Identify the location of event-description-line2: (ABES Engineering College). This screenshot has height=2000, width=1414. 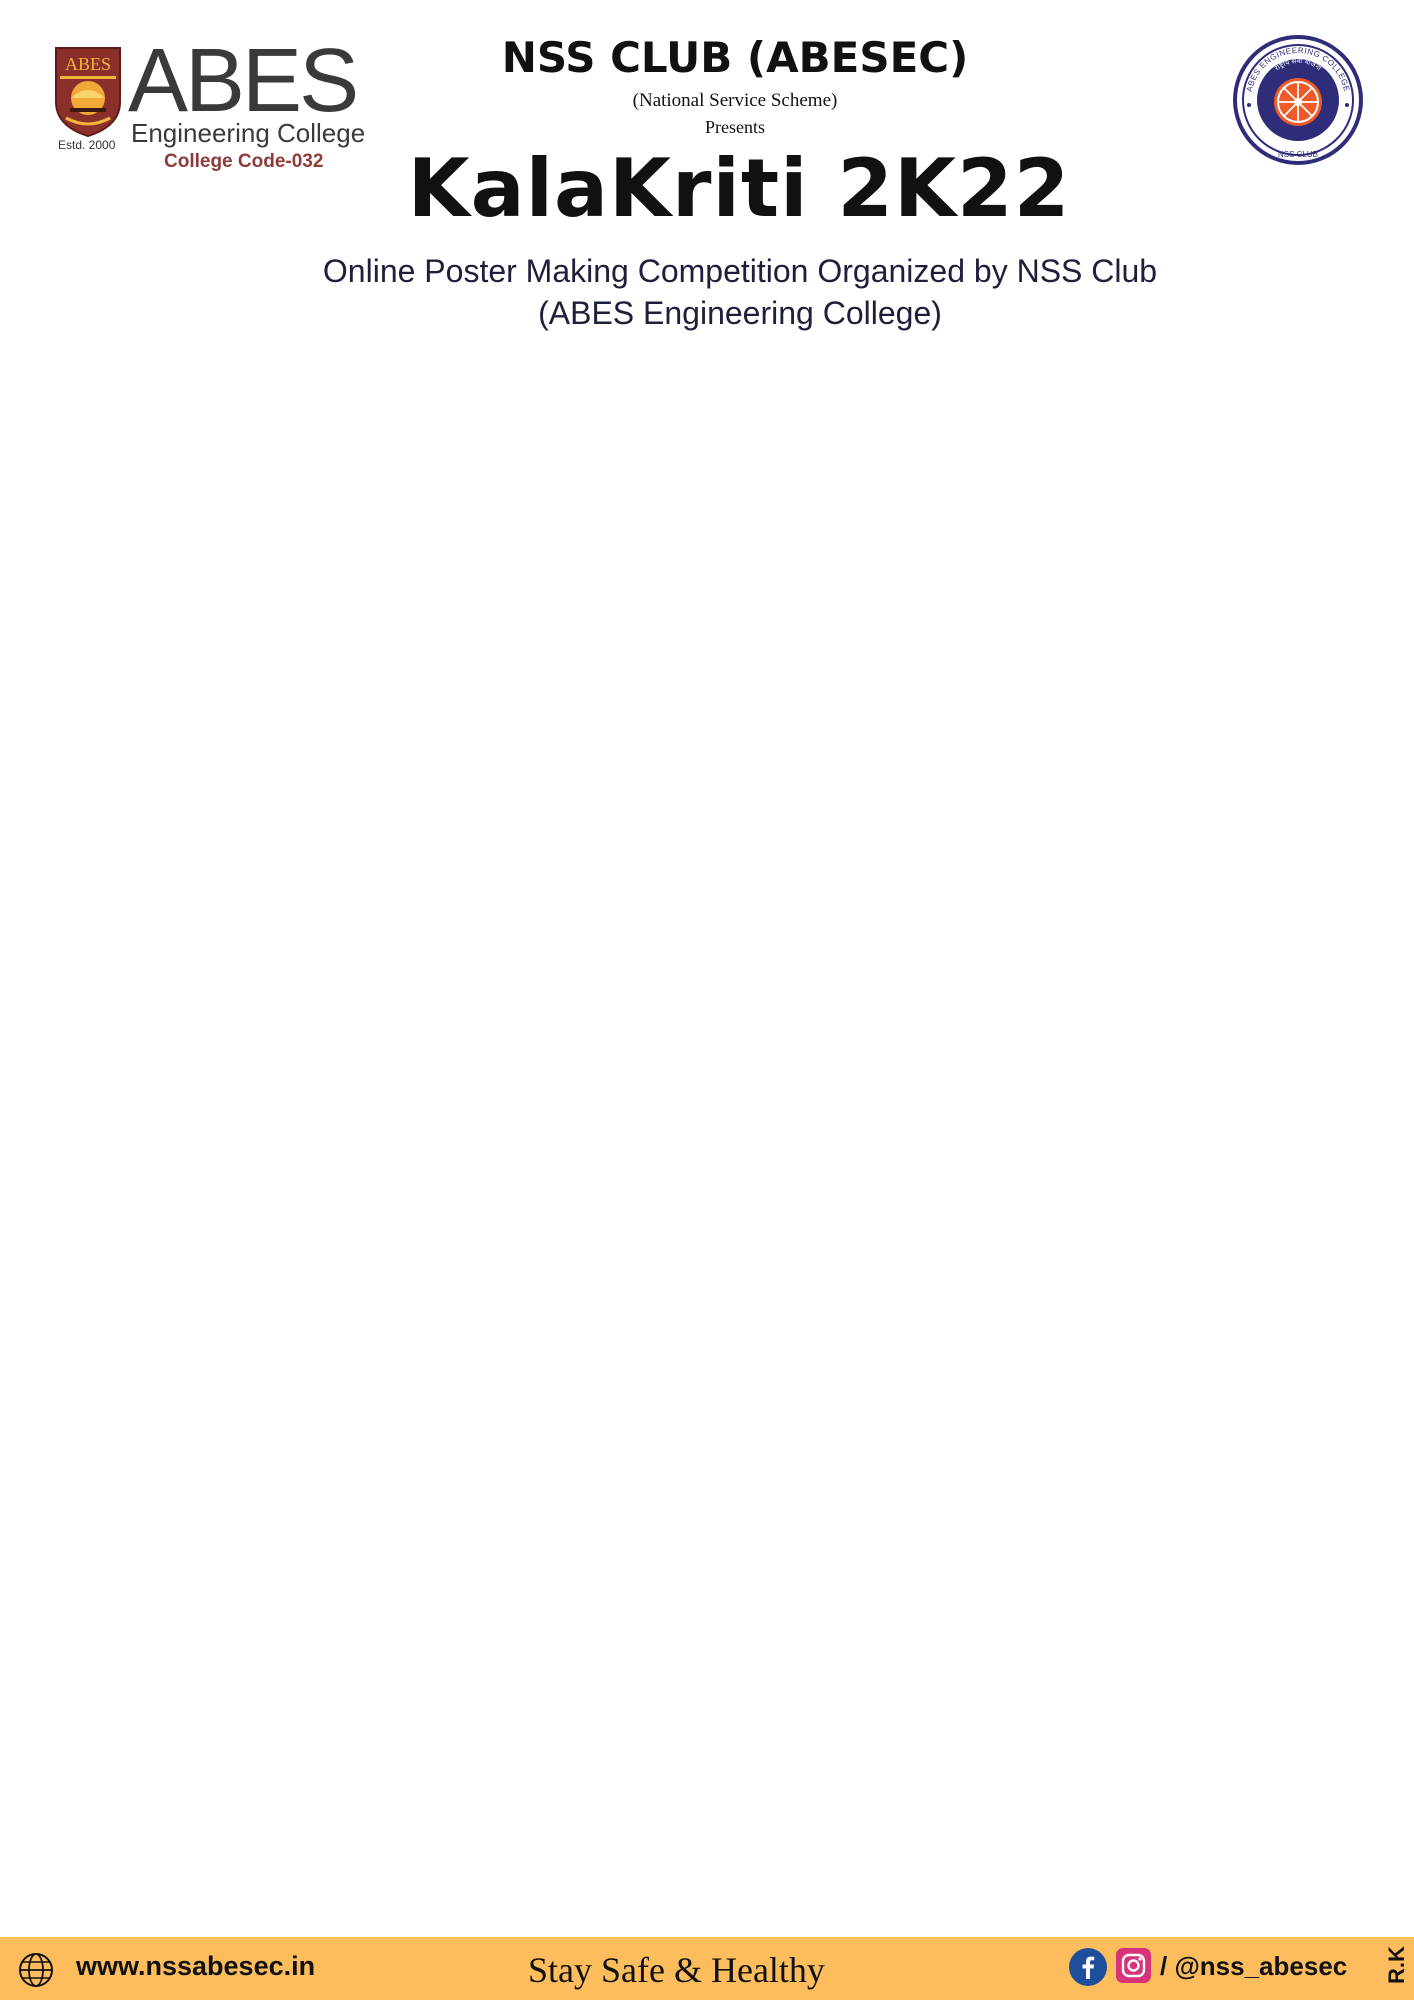
(740, 313).